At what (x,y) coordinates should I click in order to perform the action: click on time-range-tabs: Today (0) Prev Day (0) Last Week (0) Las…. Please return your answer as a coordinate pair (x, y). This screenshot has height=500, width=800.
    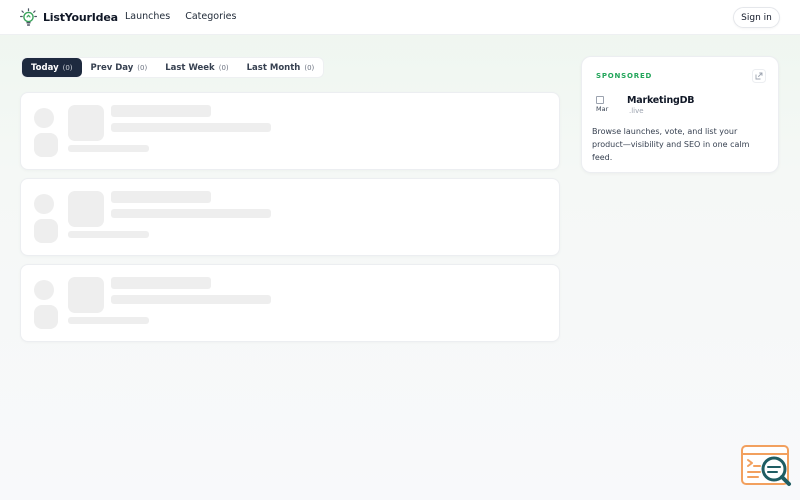
    Looking at the image, I should click on (173, 67).